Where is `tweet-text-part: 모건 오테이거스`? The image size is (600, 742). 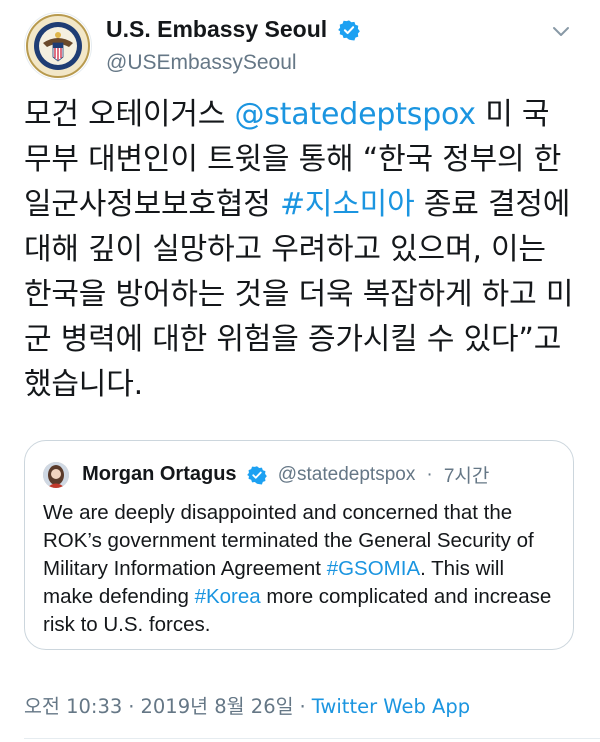
tweet-text-part: 모건 오테이거스 is located at coordinates (129, 114).